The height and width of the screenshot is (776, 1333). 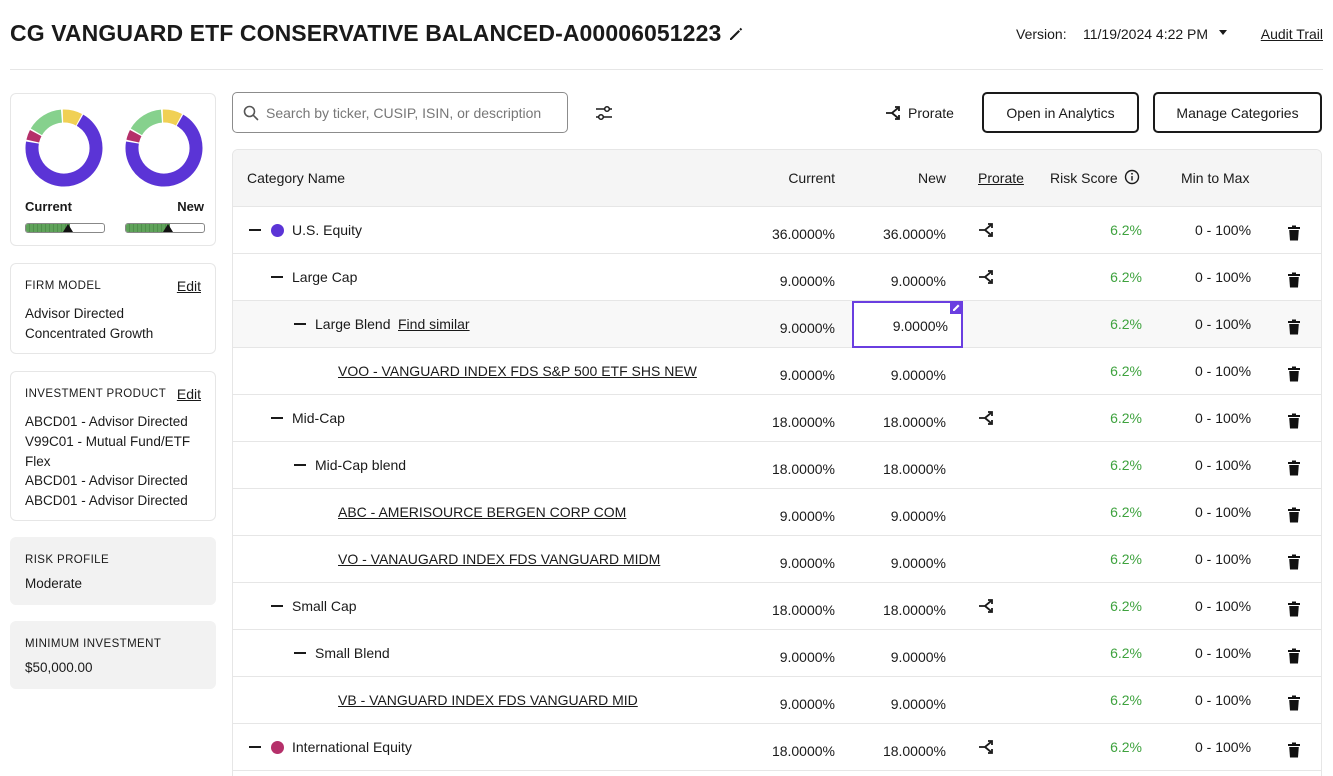 What do you see at coordinates (914, 234) in the screenshot?
I see `new-value: 36.0000%` at bounding box center [914, 234].